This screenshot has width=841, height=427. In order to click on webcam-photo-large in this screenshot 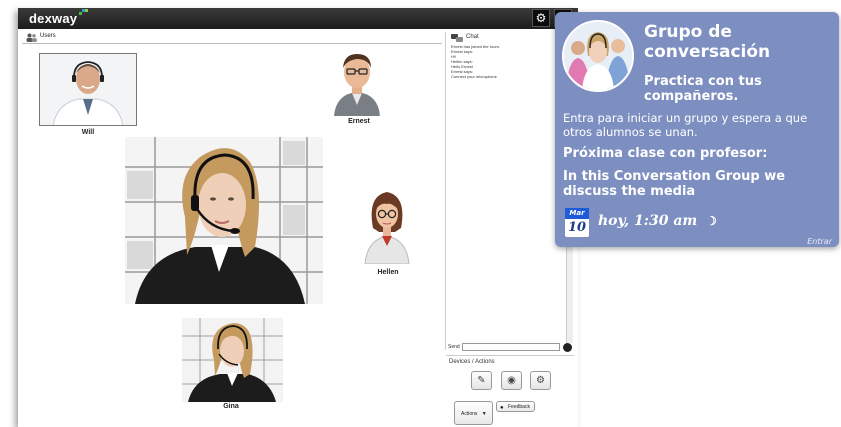, I will do `click(224, 220)`.